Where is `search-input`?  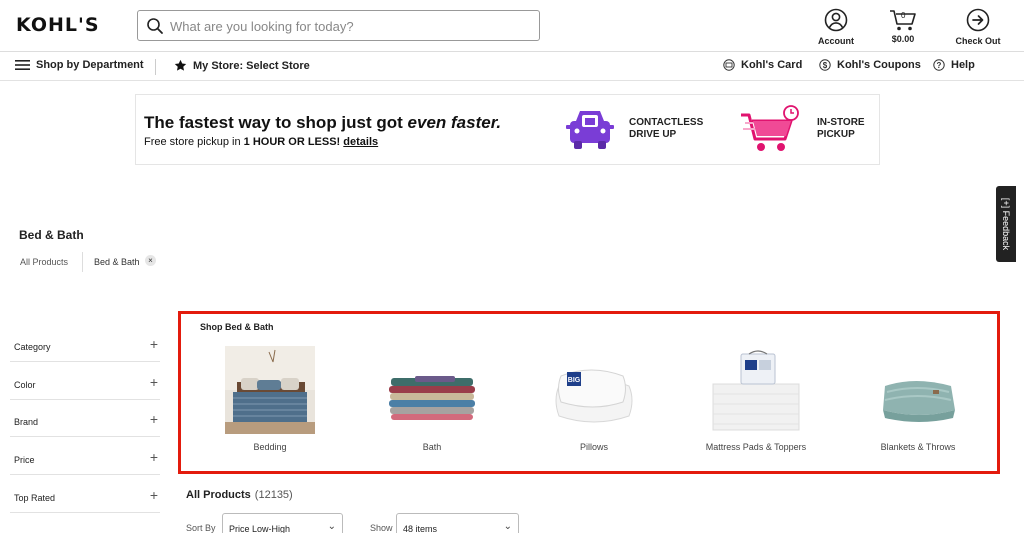
search-input is located at coordinates (350, 26).